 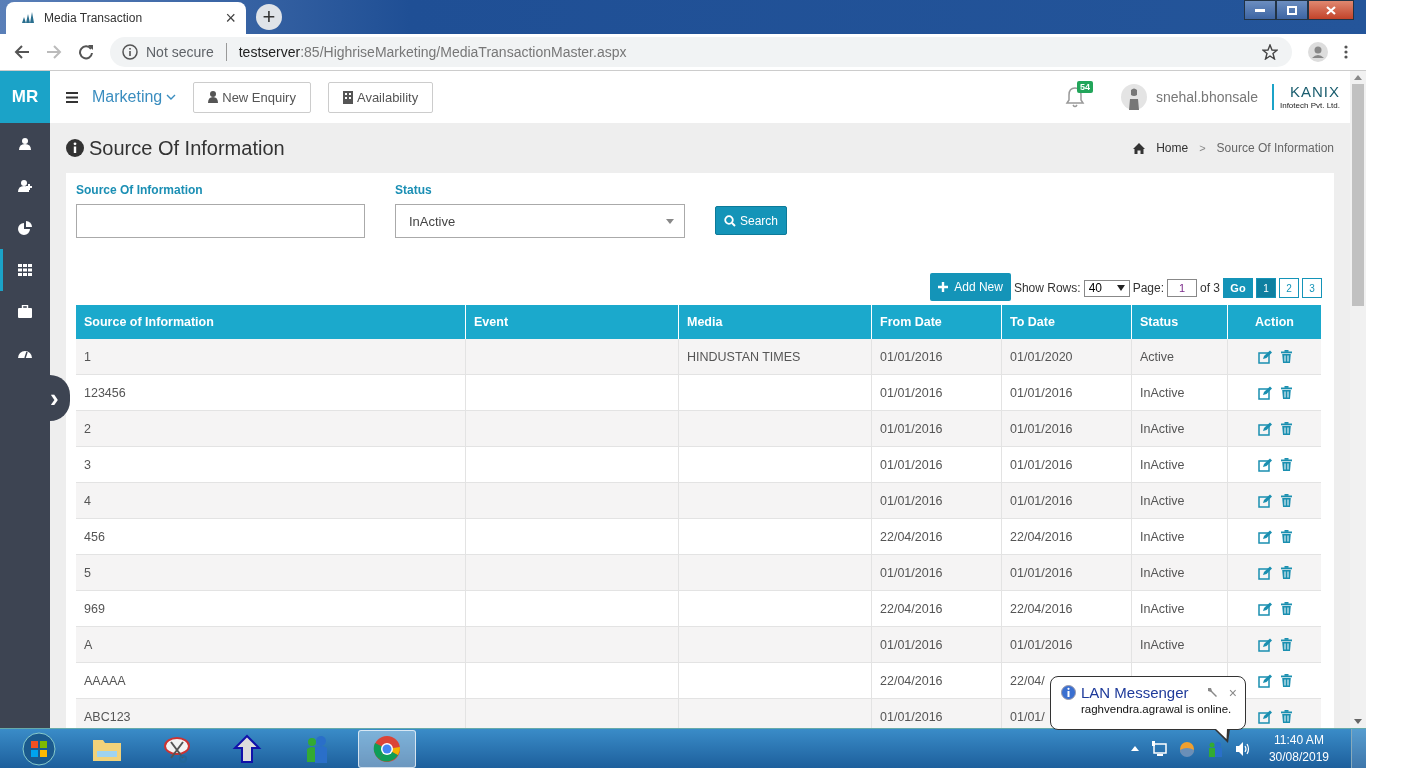 I want to click on profile-icon, so click(x=1318, y=52).